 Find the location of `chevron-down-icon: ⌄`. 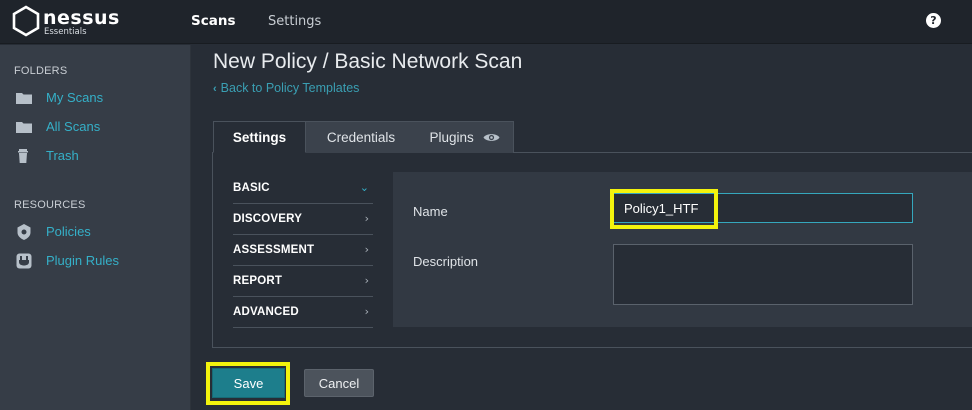

chevron-down-icon: ⌄ is located at coordinates (364, 187).